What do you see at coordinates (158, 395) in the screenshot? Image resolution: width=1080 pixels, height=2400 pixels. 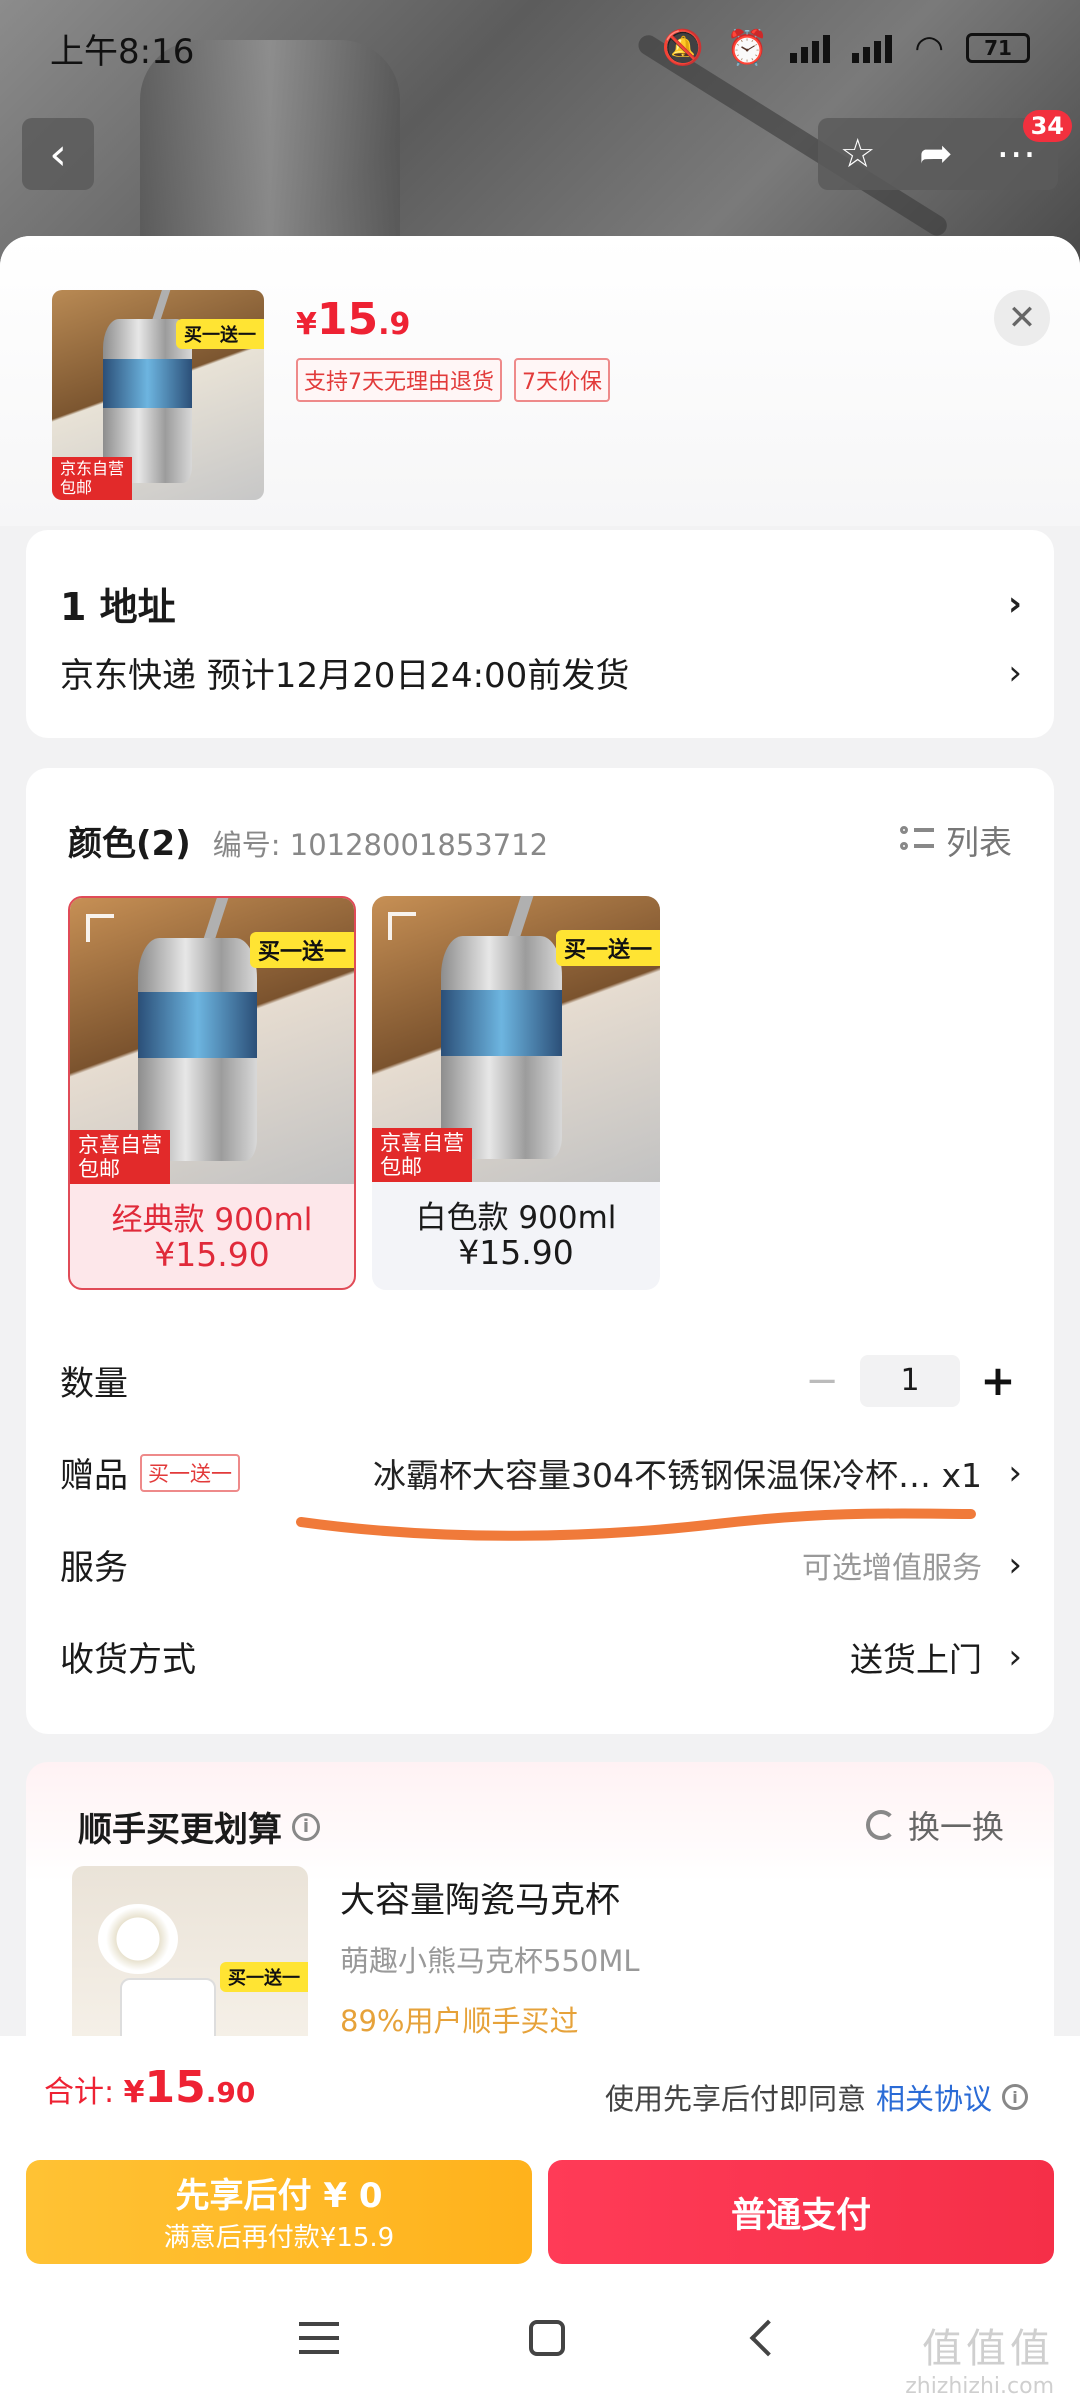 I see `product-thumbnail: 买一送一 京东自营 包邮` at bounding box center [158, 395].